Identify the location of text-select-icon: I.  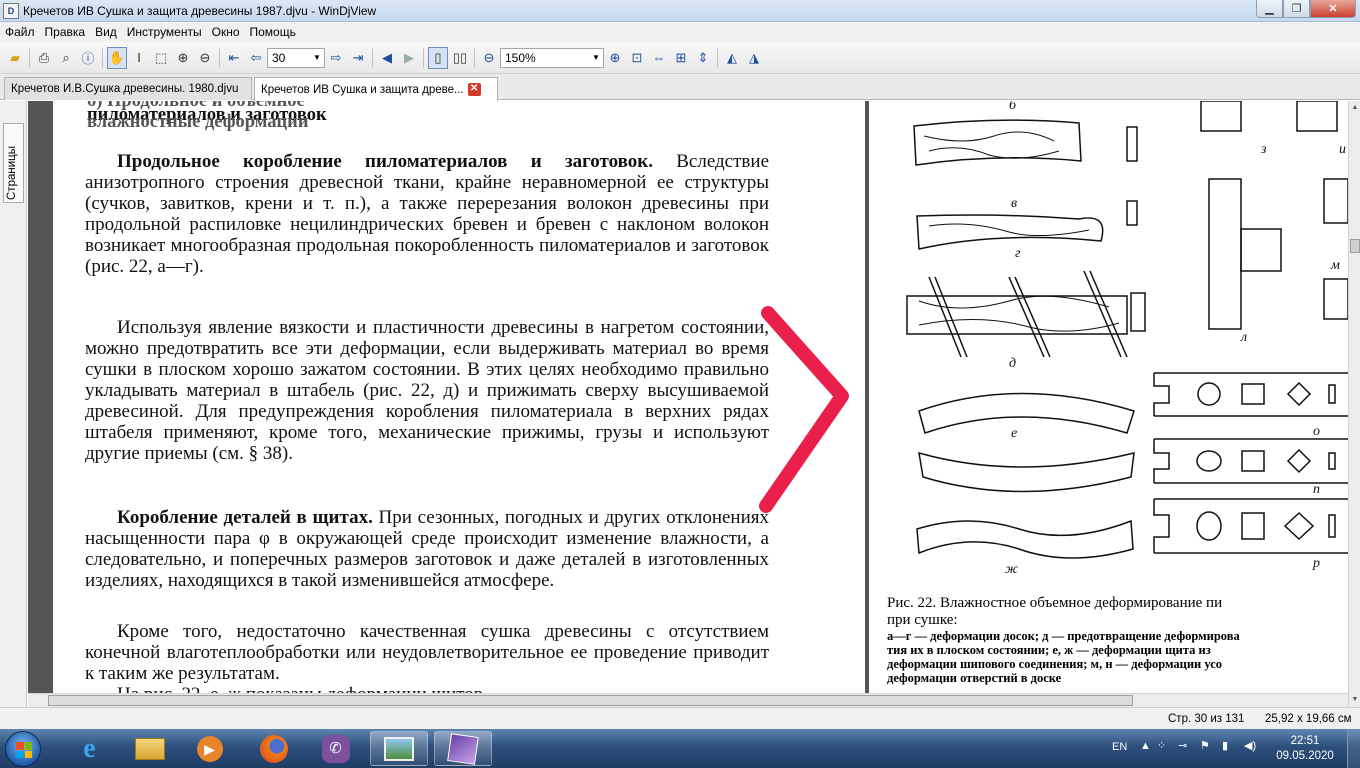
(139, 58).